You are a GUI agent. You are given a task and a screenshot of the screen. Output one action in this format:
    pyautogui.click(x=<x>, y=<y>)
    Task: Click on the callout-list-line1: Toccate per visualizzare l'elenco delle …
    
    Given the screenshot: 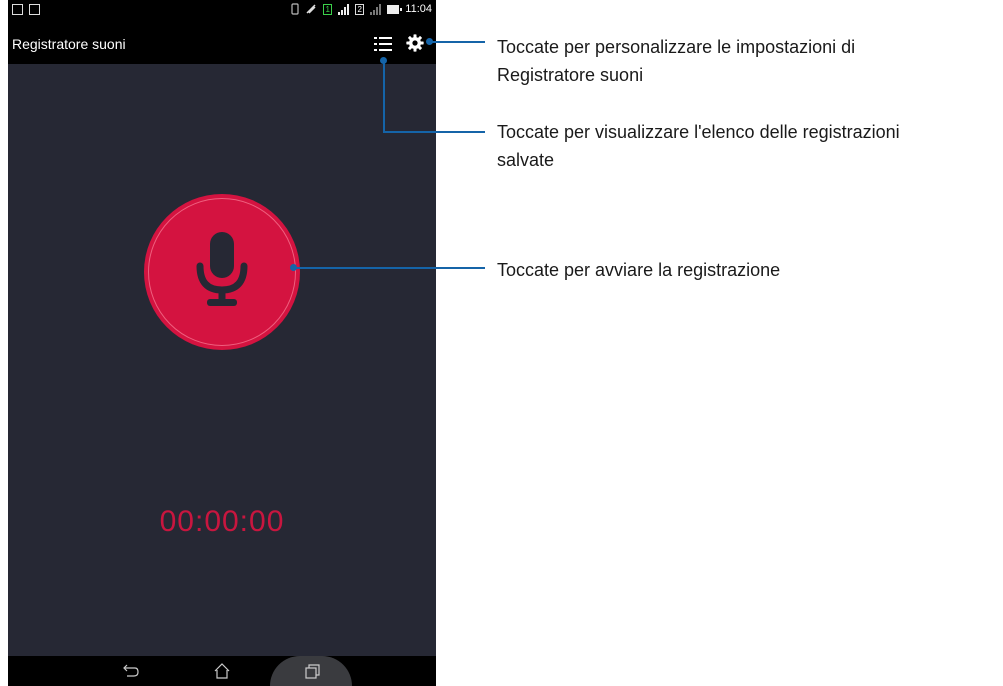 What is the action you would take?
    pyautogui.click(x=698, y=132)
    